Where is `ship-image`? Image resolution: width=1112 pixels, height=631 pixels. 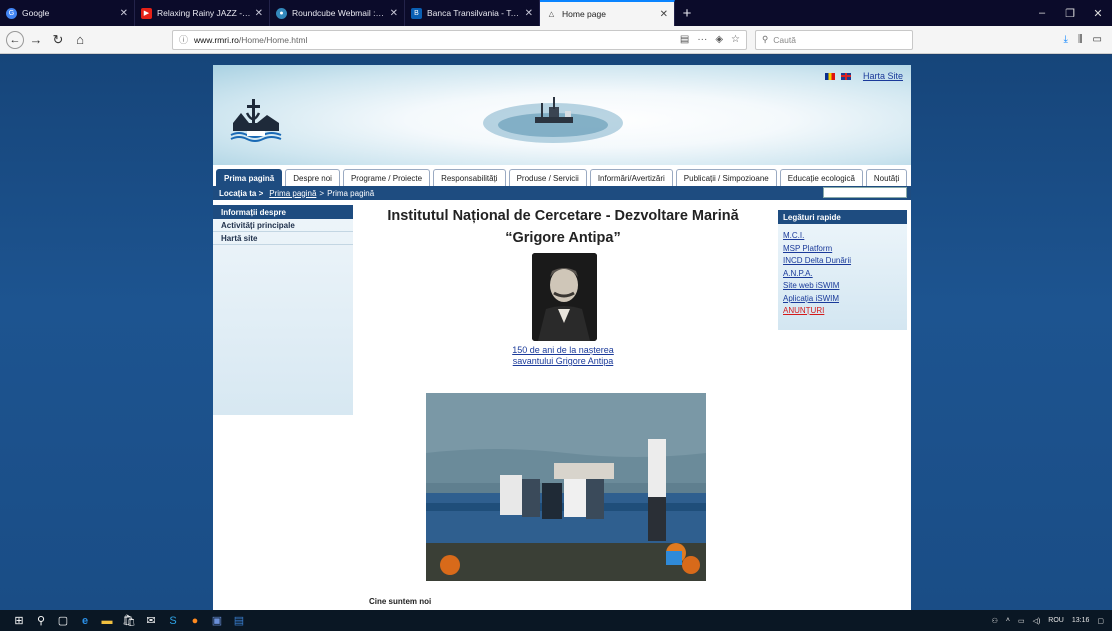 ship-image is located at coordinates (553, 120).